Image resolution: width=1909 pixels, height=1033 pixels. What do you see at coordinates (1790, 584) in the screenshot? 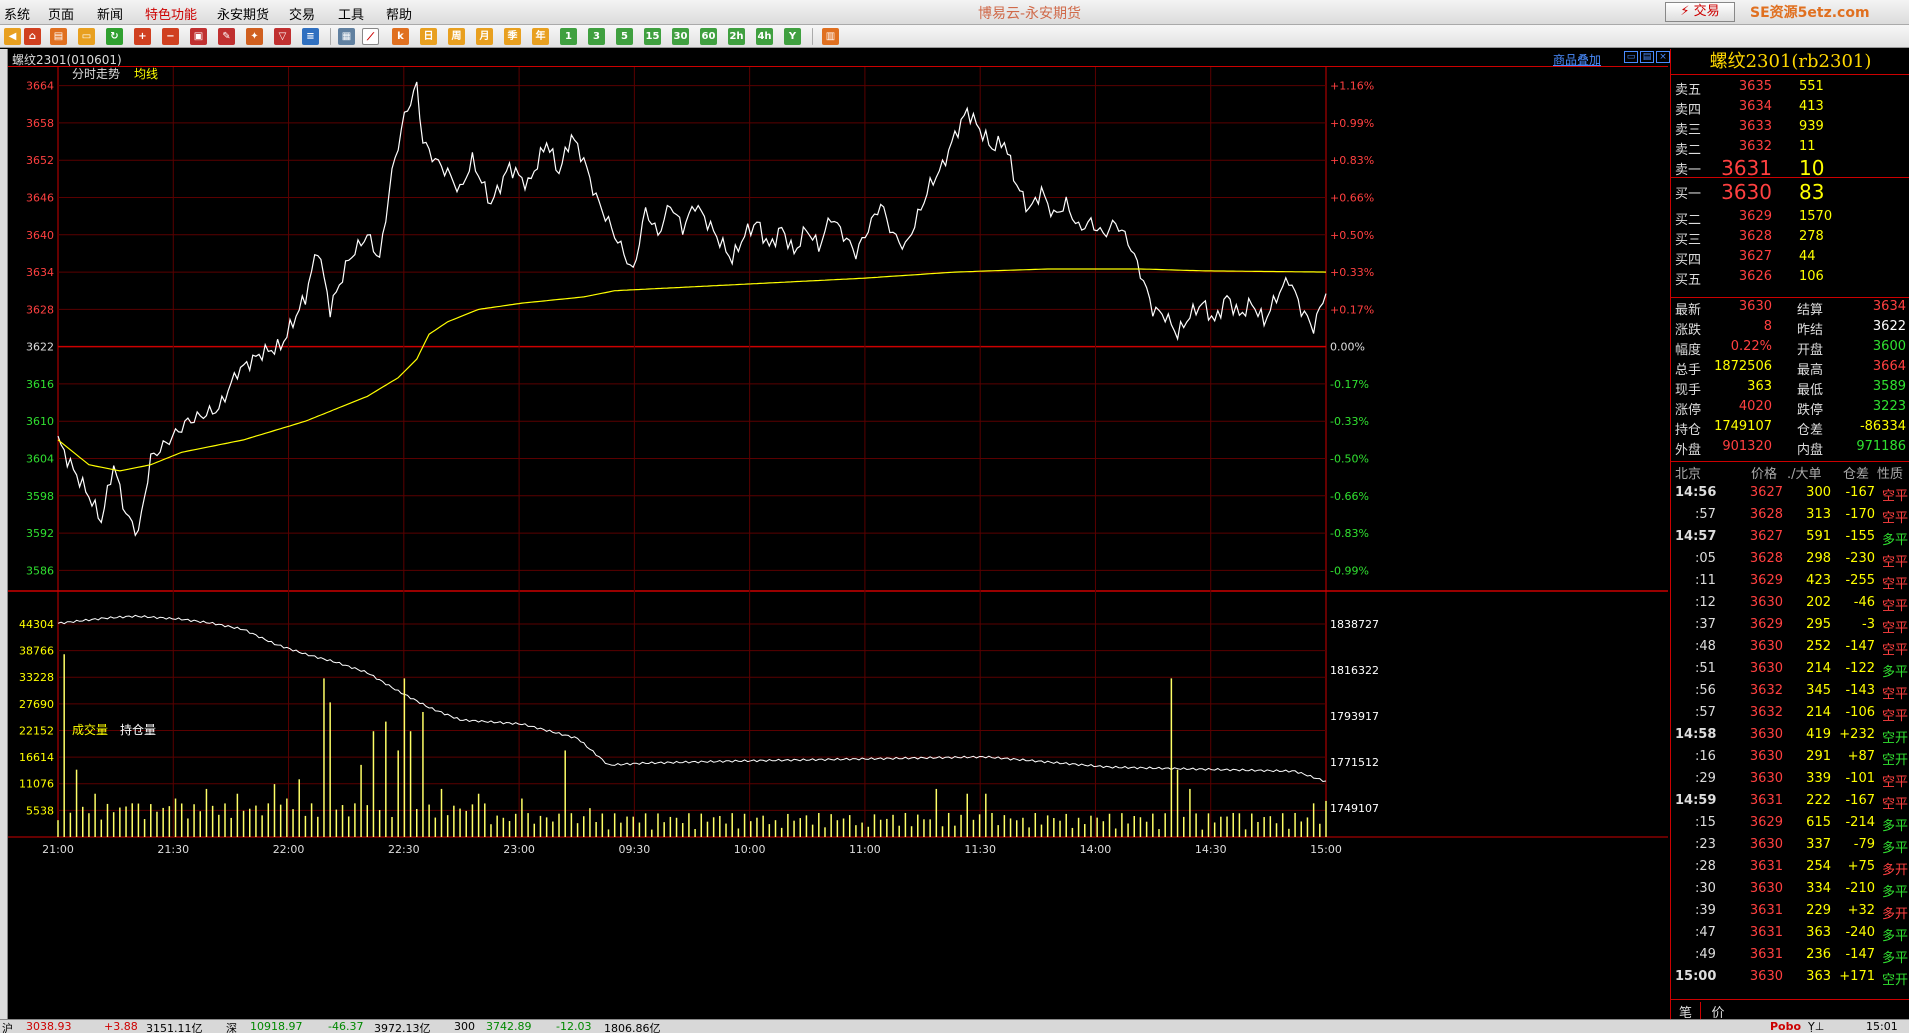
I see `tick-row: :11 3629 423 -255 空平` at bounding box center [1790, 584].